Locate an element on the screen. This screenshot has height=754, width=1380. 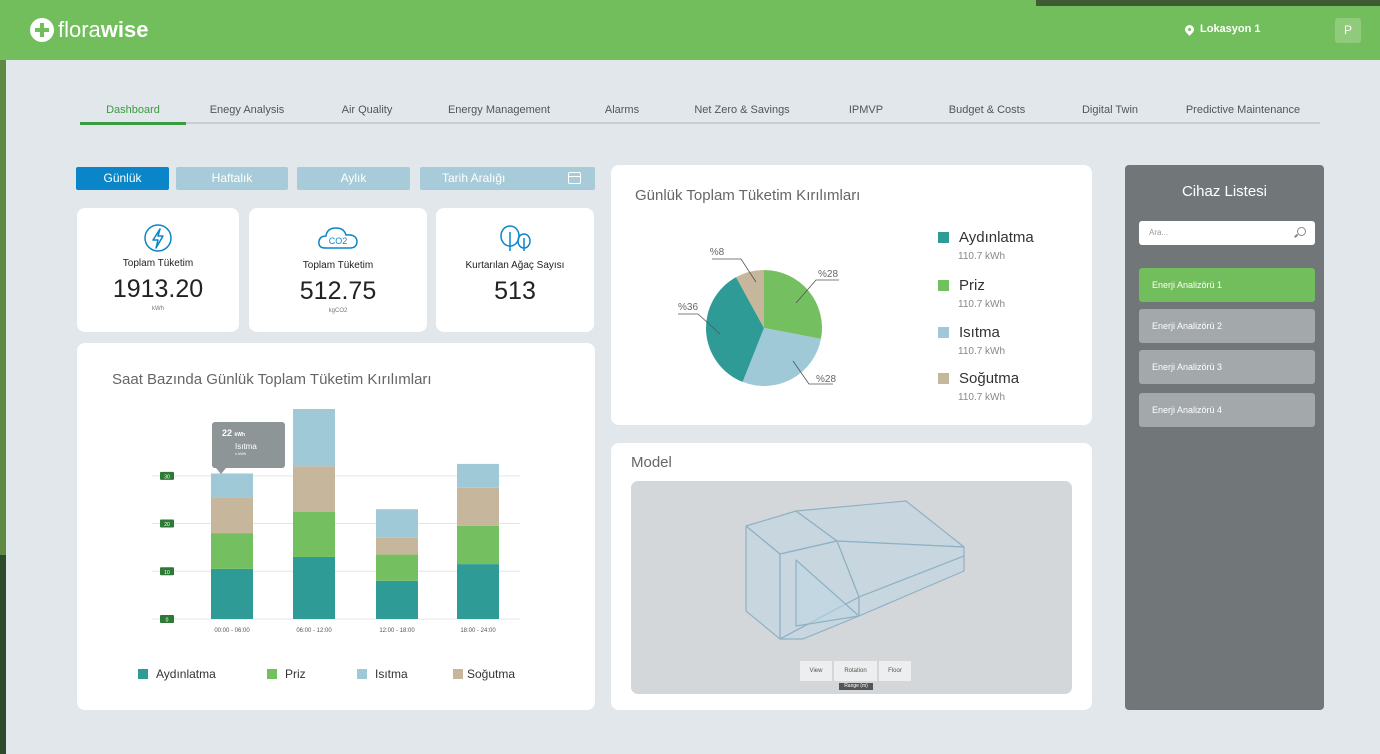
kpi-unit: kgCO2 is located at coordinates (338, 311).